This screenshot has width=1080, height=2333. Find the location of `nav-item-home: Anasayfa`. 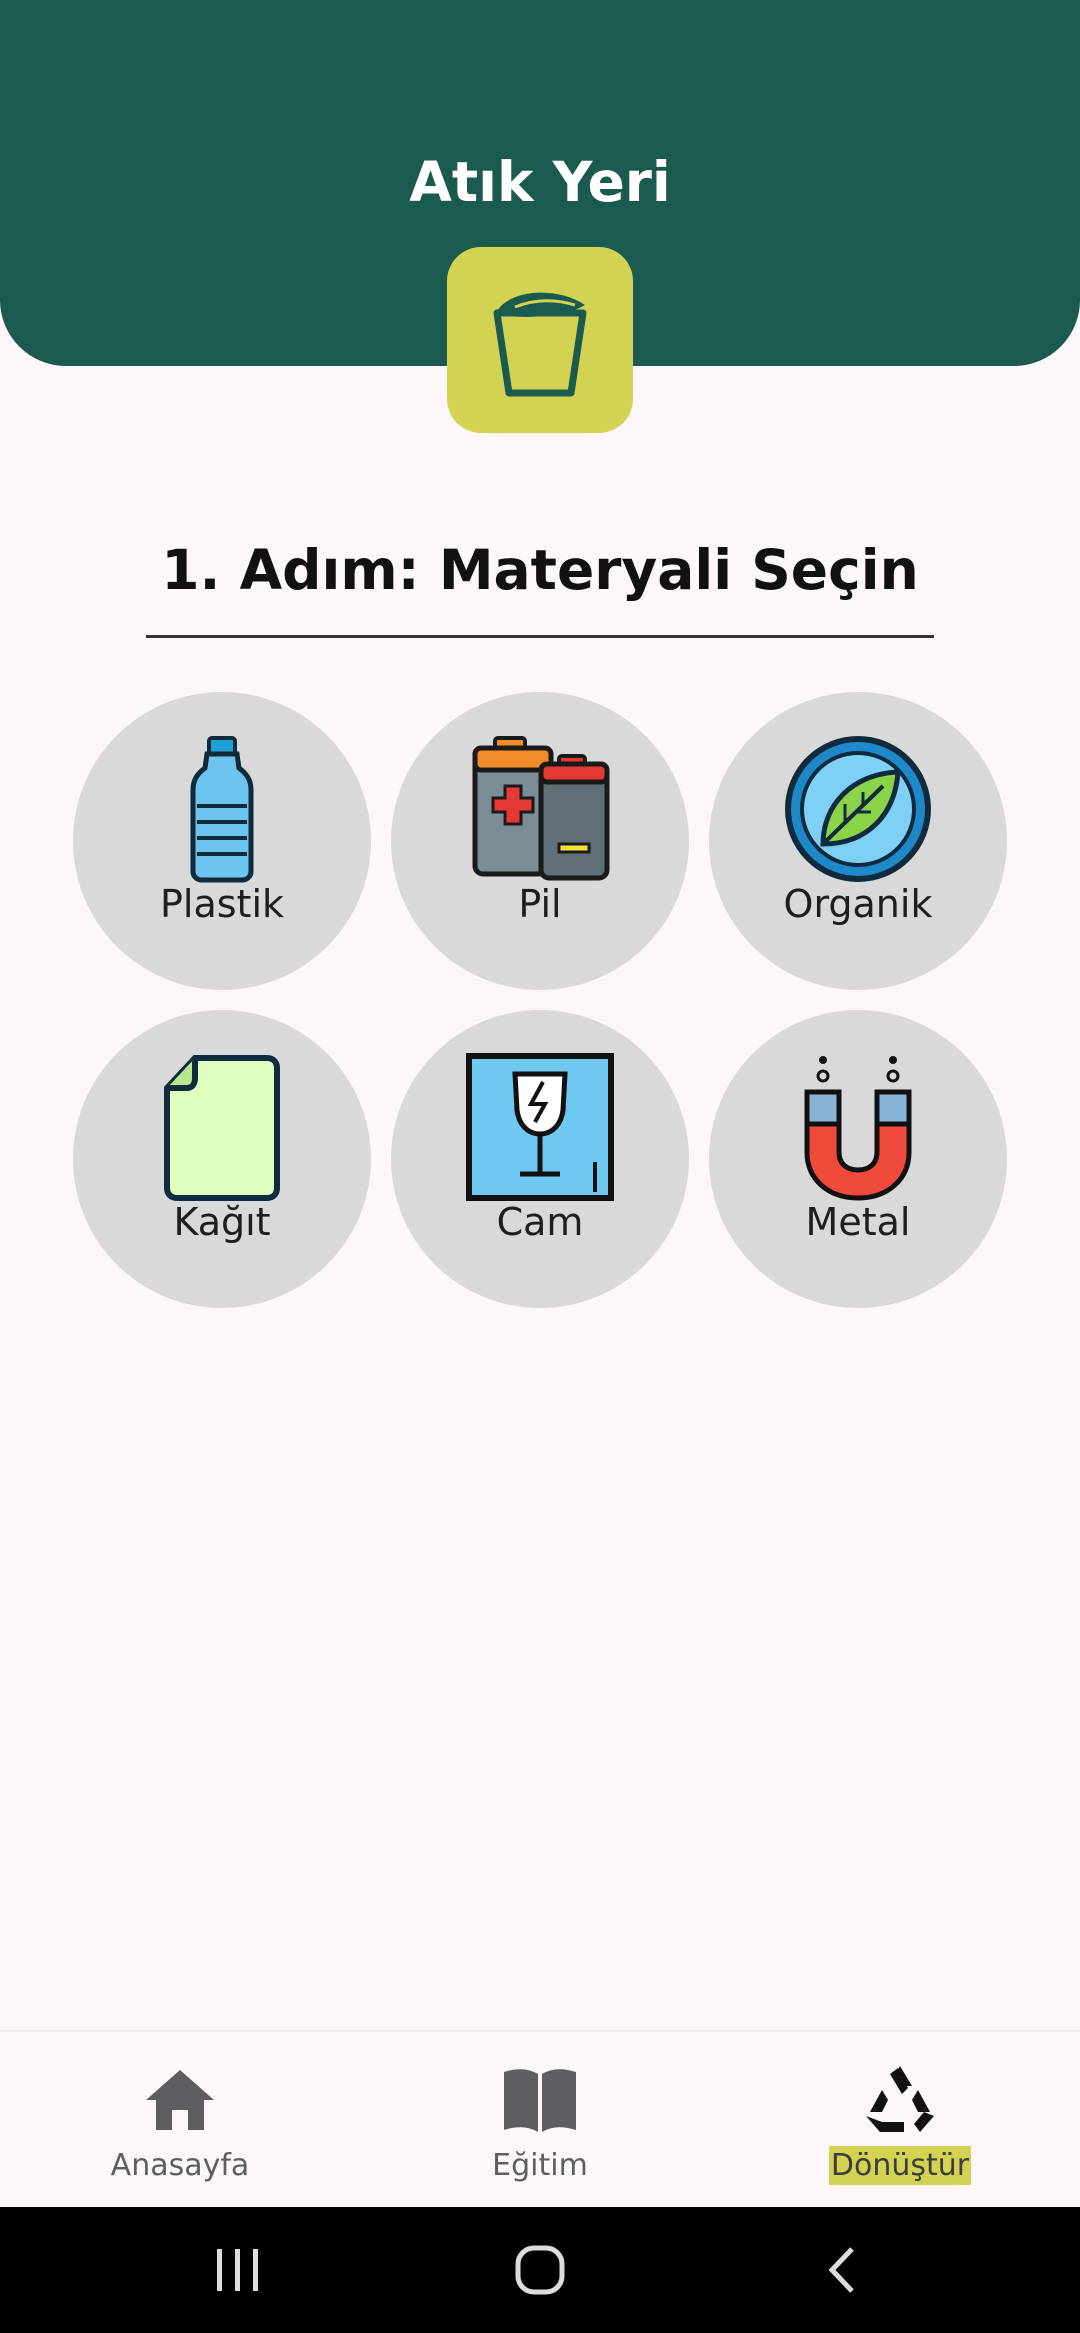

nav-item-home: Anasayfa is located at coordinates (180, 2120).